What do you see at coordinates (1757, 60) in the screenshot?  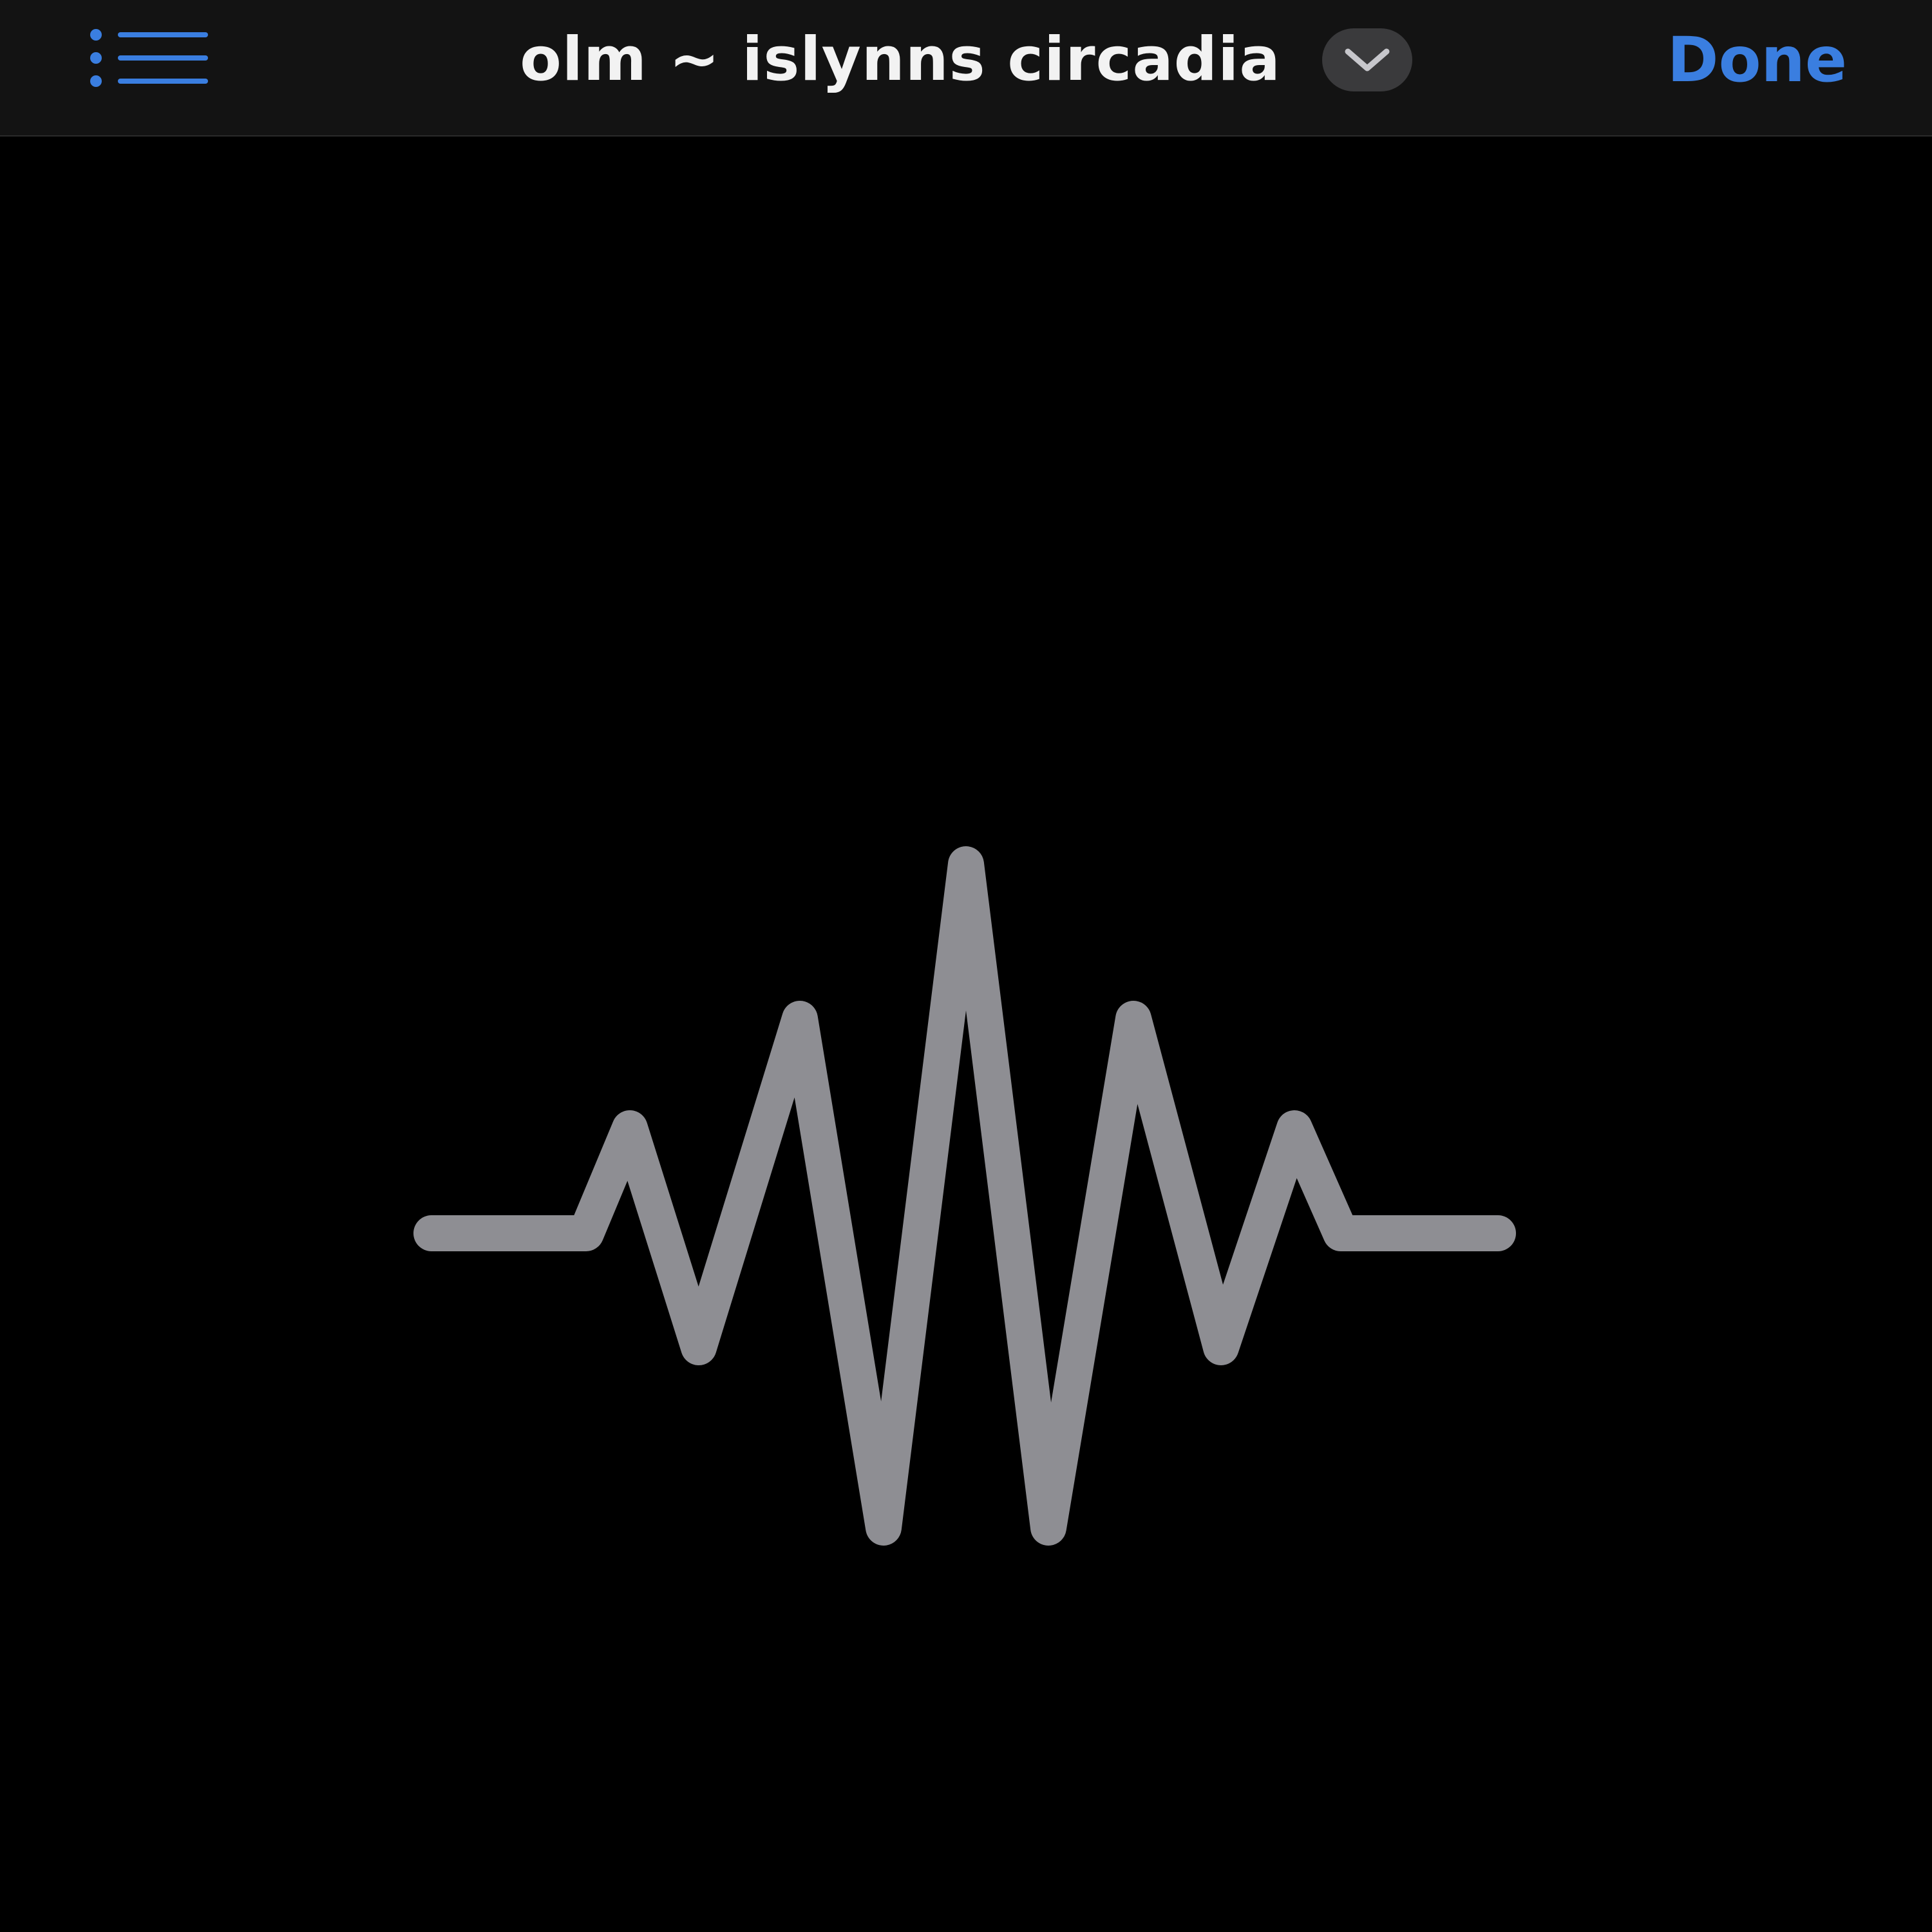 I see `done-button: Done` at bounding box center [1757, 60].